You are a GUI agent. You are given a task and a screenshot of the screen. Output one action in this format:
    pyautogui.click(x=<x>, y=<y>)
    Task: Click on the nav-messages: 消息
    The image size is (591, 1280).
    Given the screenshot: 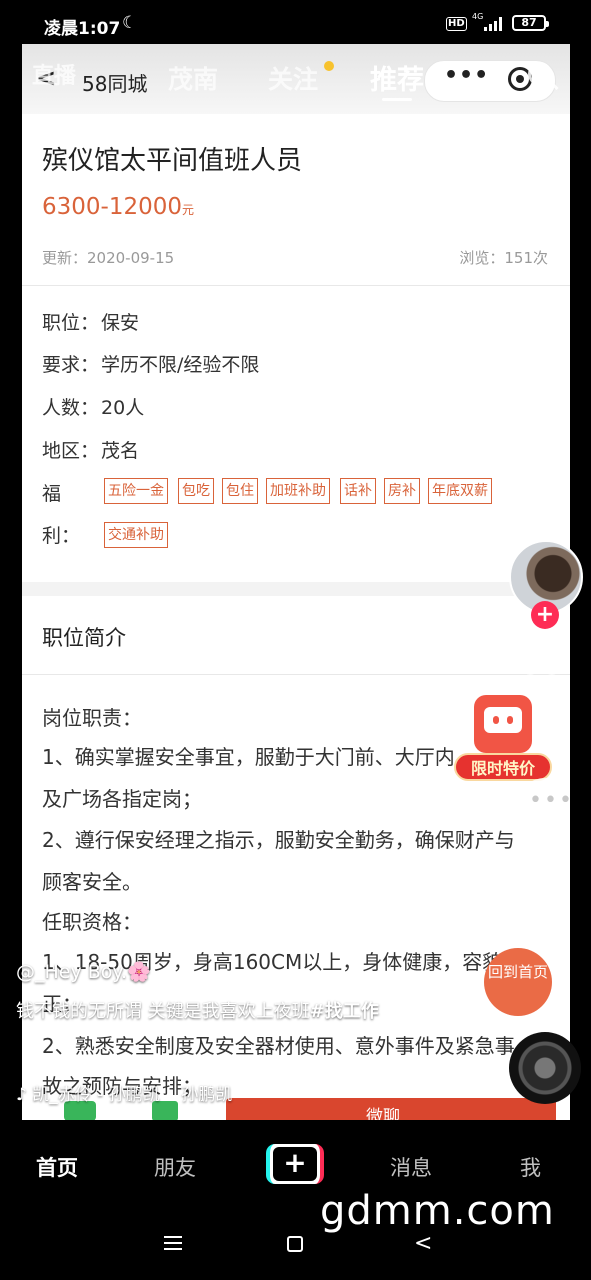 What is the action you would take?
    pyautogui.click(x=411, y=1167)
    